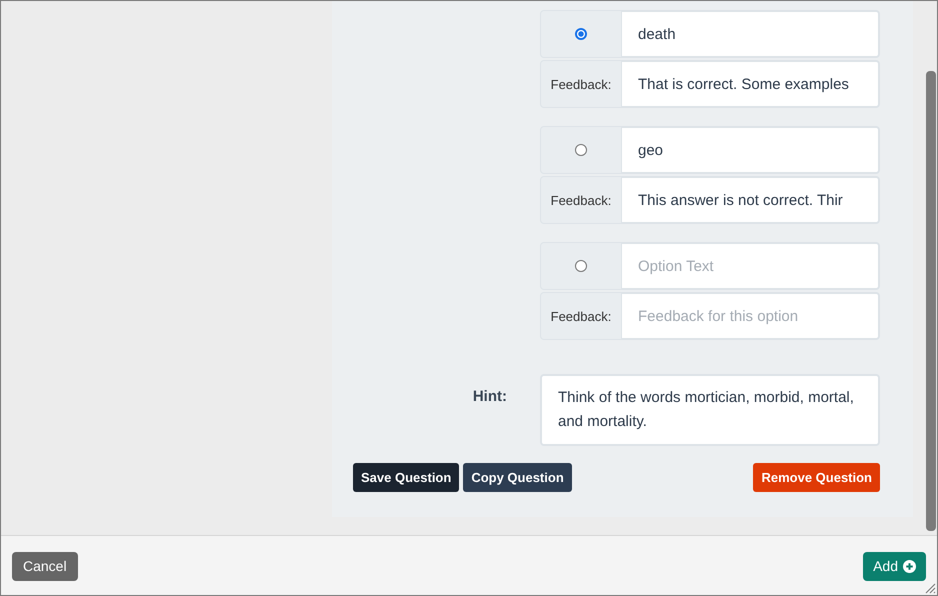 The height and width of the screenshot is (596, 938). I want to click on option-text-field: death, so click(751, 34).